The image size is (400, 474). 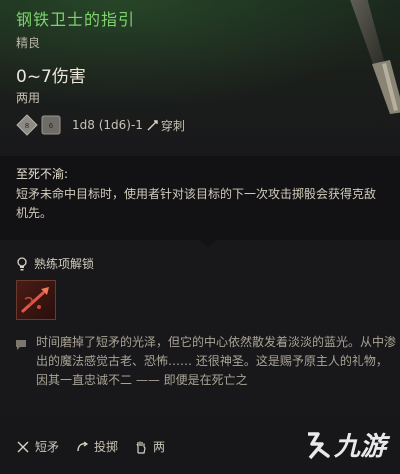 I want to click on weapon-art, so click(x=375, y=57).